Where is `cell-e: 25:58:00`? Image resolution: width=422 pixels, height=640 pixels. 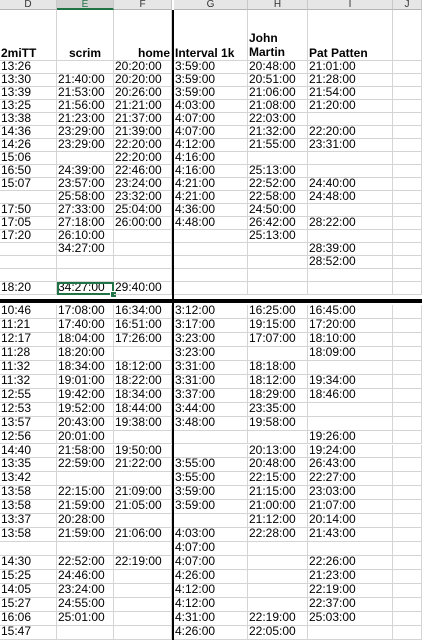
cell-e: 25:58:00 is located at coordinates (85, 197).